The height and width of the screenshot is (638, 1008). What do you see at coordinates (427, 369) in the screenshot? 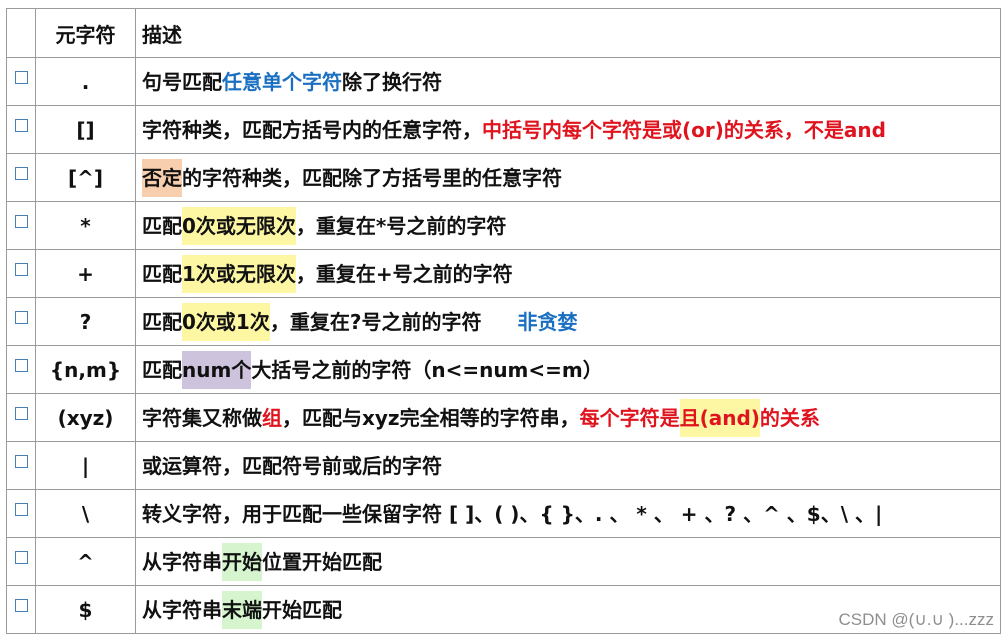
I see `description-segment: 大括号之前的字符（n<=num<=m）` at bounding box center [427, 369].